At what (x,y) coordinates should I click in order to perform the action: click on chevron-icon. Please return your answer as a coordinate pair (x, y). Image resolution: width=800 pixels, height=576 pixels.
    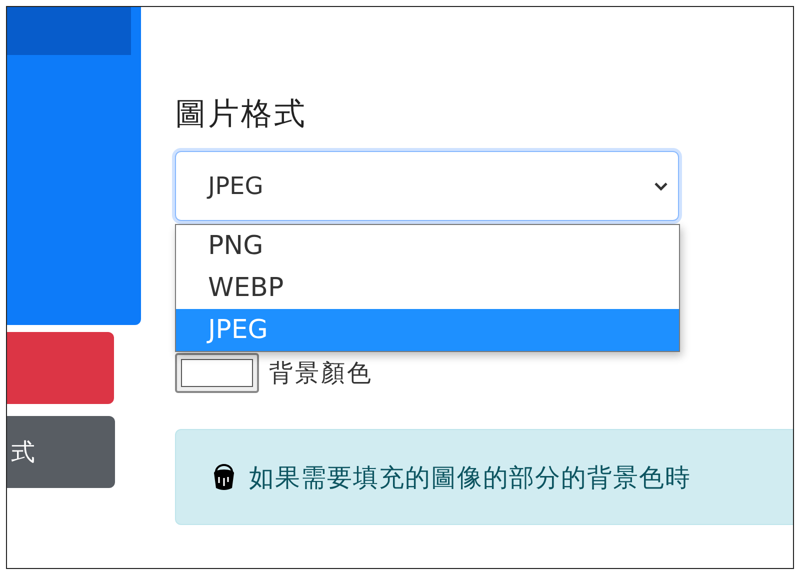
    Looking at the image, I should click on (661, 186).